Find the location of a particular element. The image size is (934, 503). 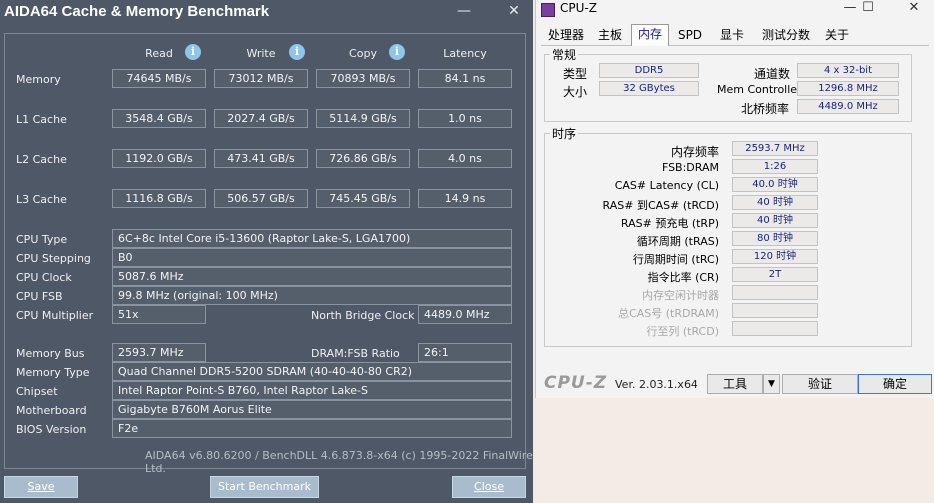

minimize-button: — is located at coordinates (464, 12).